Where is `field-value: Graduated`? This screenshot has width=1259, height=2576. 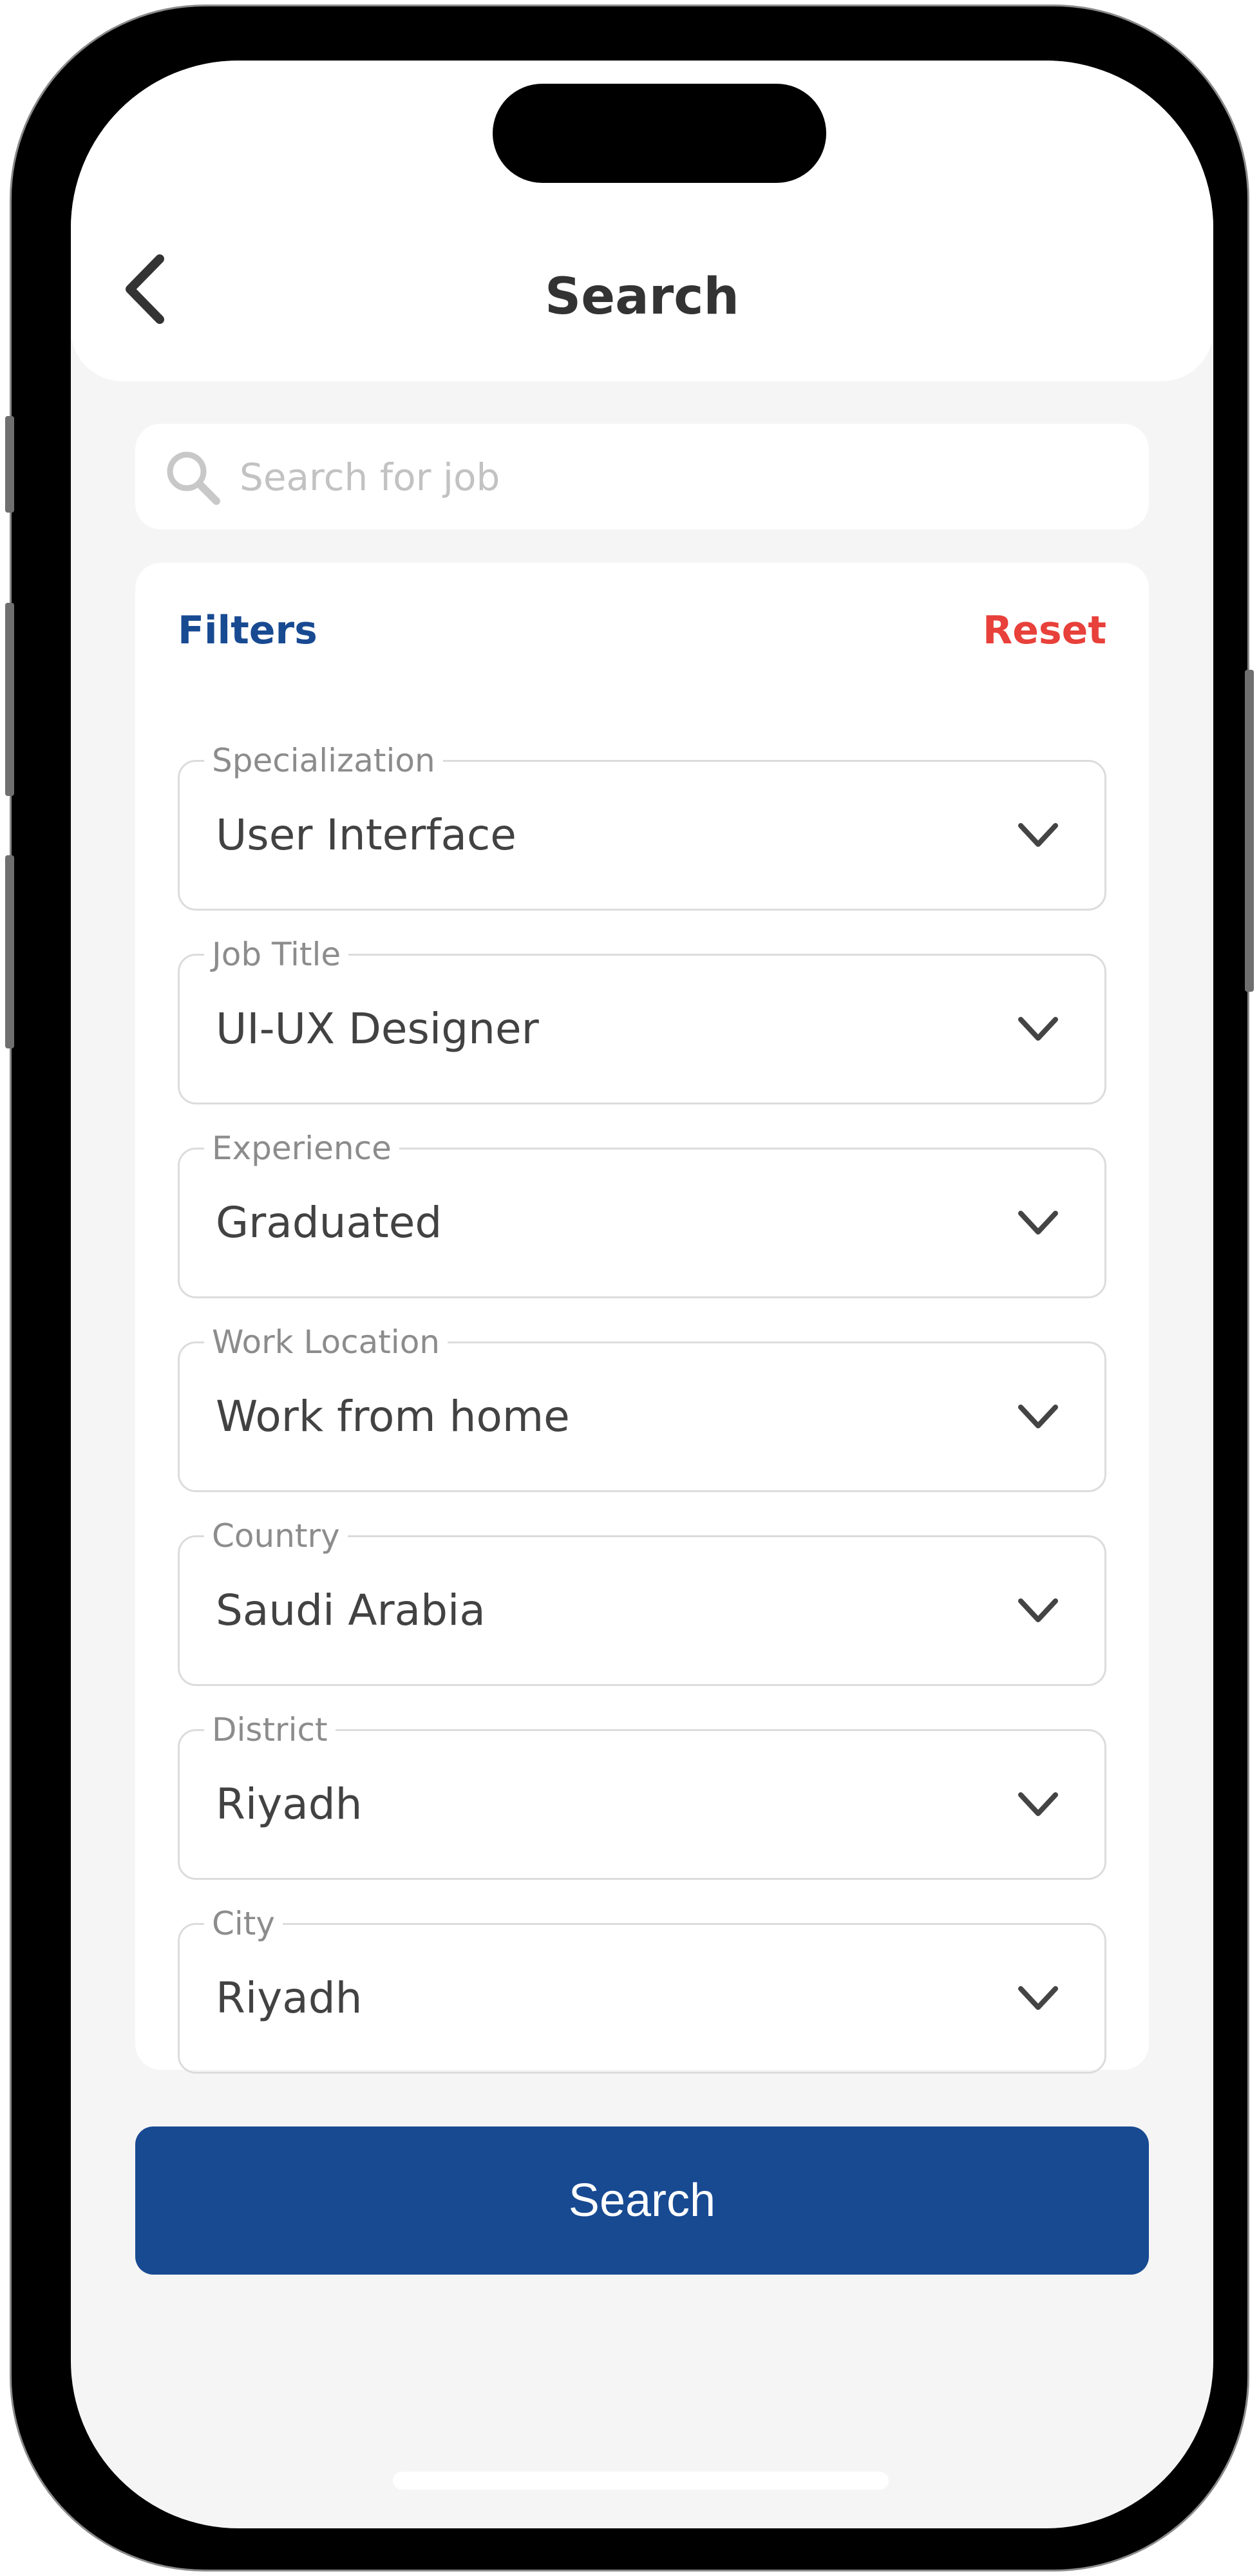 field-value: Graduated is located at coordinates (329, 1222).